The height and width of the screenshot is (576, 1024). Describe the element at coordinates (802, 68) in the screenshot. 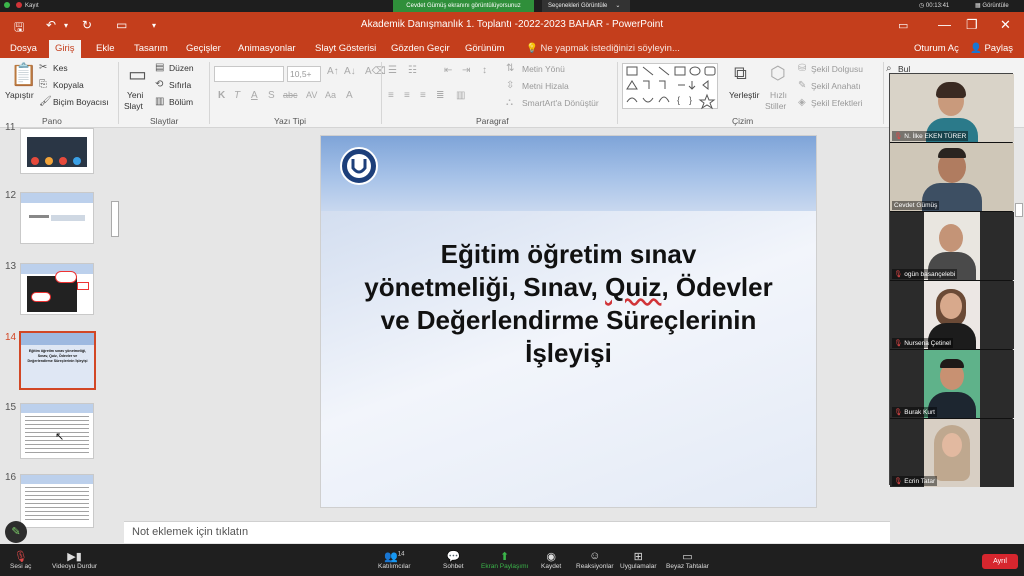

I see `paint-bucket-icon: ⛁` at that location.